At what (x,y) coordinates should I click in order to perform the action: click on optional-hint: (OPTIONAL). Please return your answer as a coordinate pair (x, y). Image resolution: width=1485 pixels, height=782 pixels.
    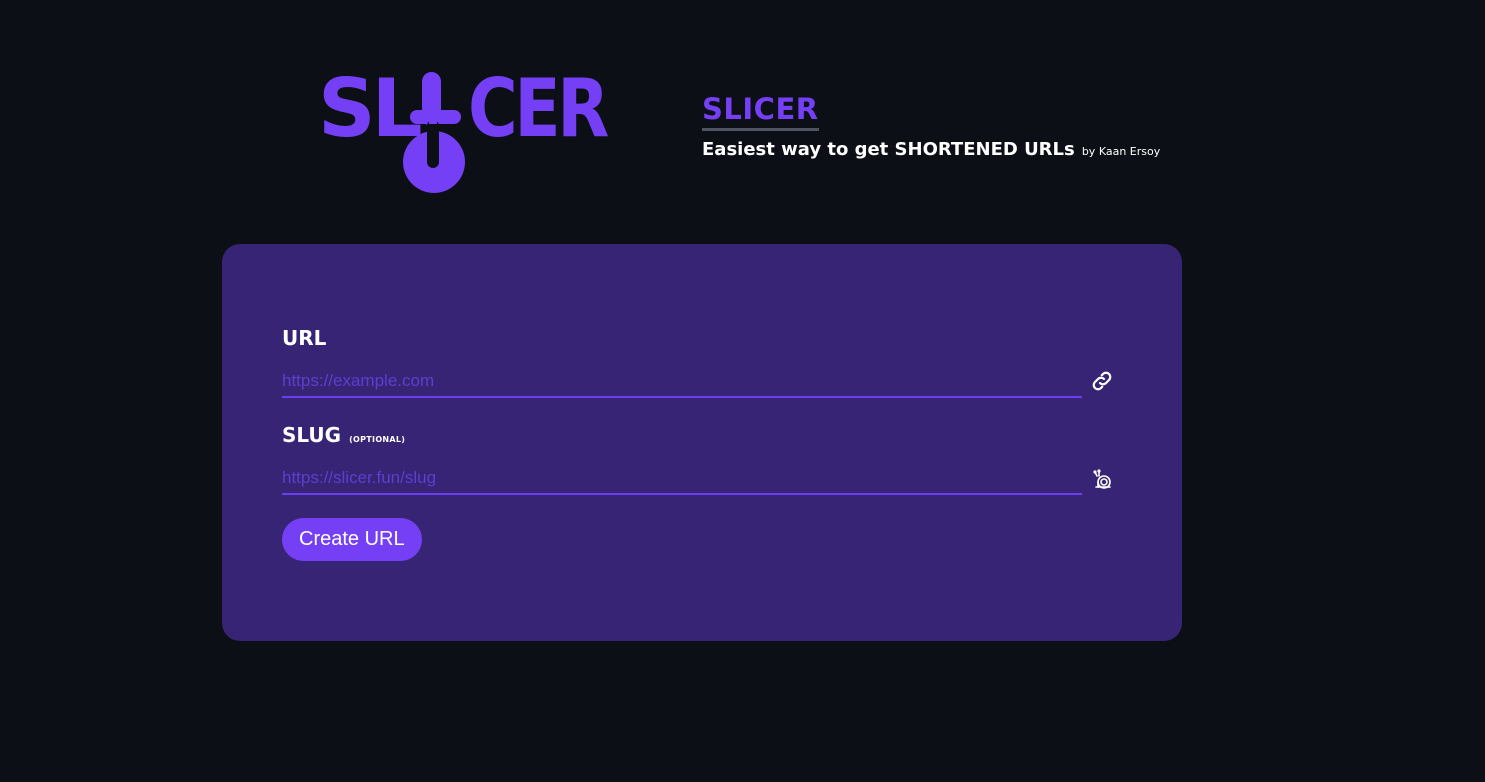
    Looking at the image, I should click on (377, 439).